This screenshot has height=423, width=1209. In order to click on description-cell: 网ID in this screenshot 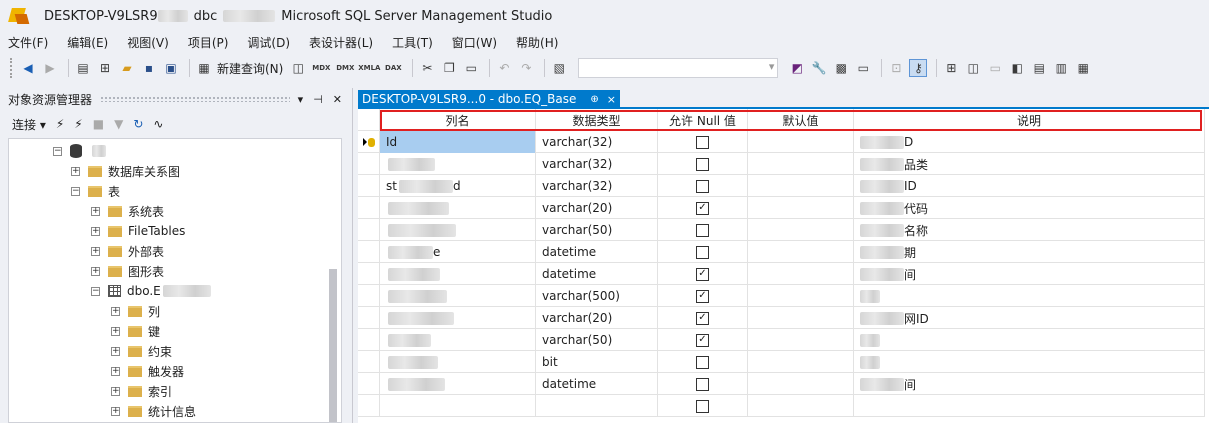, I will do `click(1029, 318)`.